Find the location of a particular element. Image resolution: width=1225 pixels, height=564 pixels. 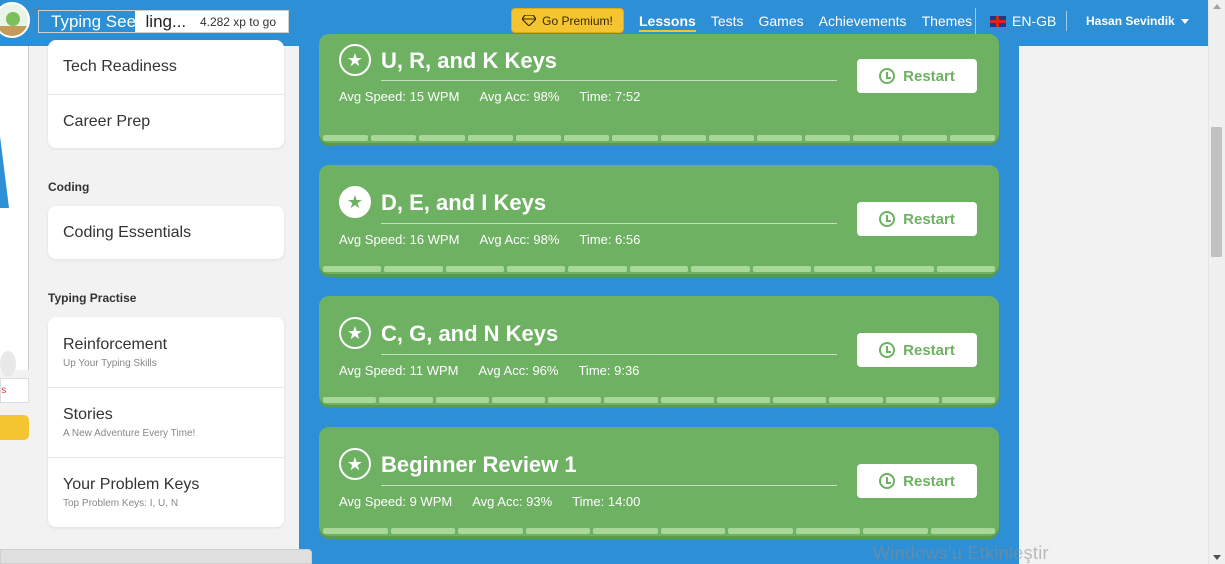

left-panel-button is located at coordinates (14, 427).